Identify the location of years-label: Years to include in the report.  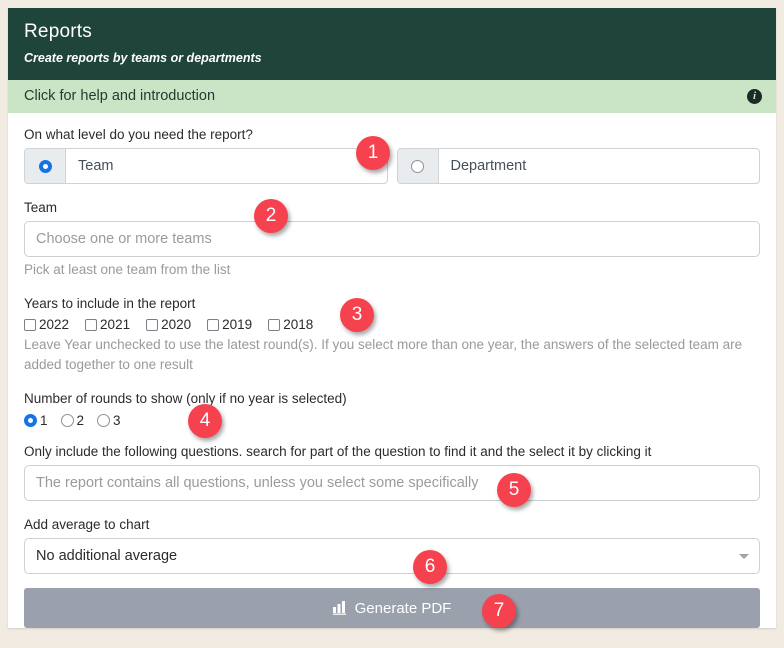
(110, 303).